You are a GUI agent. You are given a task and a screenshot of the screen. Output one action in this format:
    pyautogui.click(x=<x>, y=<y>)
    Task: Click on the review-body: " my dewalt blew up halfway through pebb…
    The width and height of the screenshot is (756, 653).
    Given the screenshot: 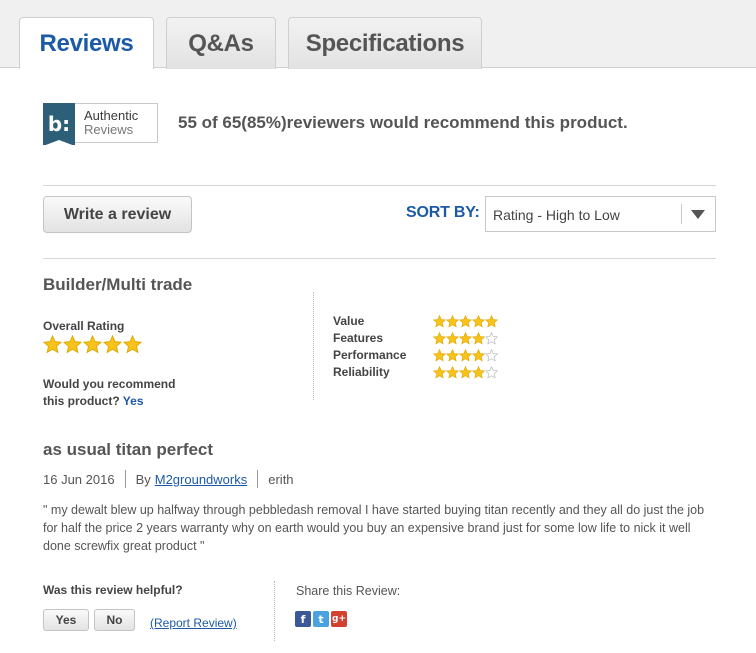 What is the action you would take?
    pyautogui.click(x=374, y=528)
    